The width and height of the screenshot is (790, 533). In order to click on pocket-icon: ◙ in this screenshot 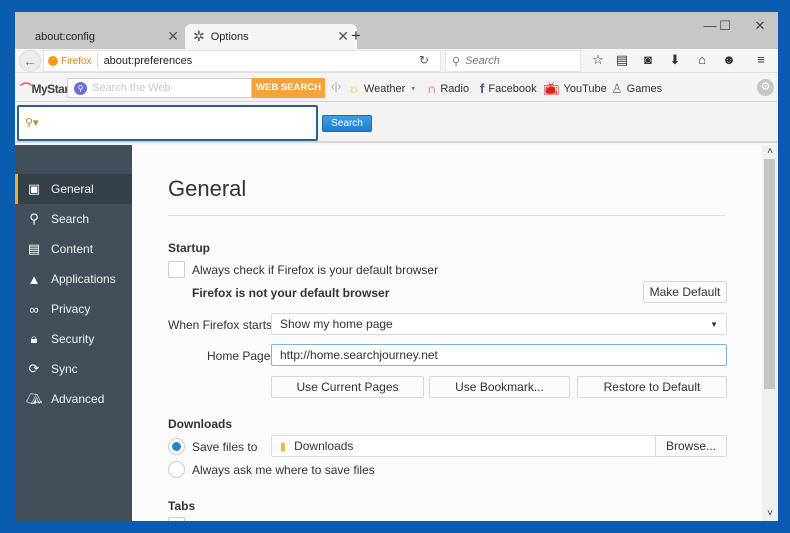, I will do `click(648, 59)`.